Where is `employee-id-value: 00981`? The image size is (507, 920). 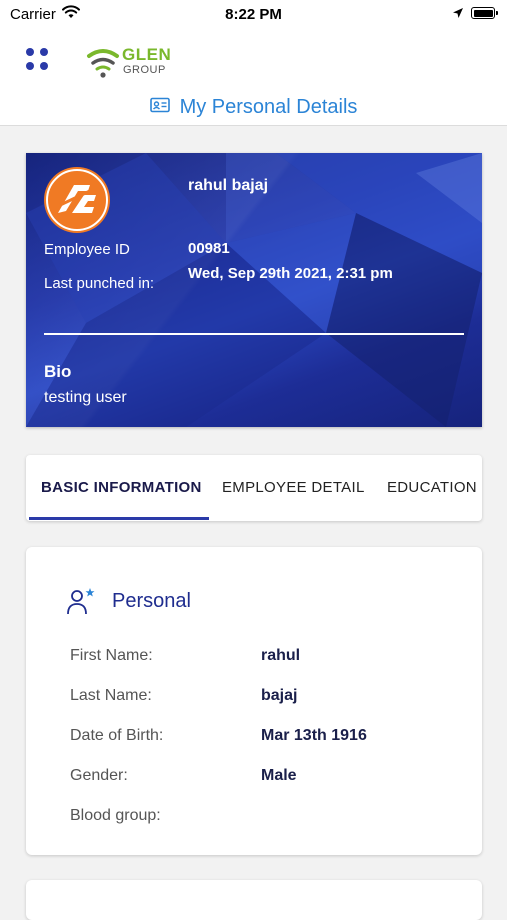 employee-id-value: 00981 is located at coordinates (209, 248).